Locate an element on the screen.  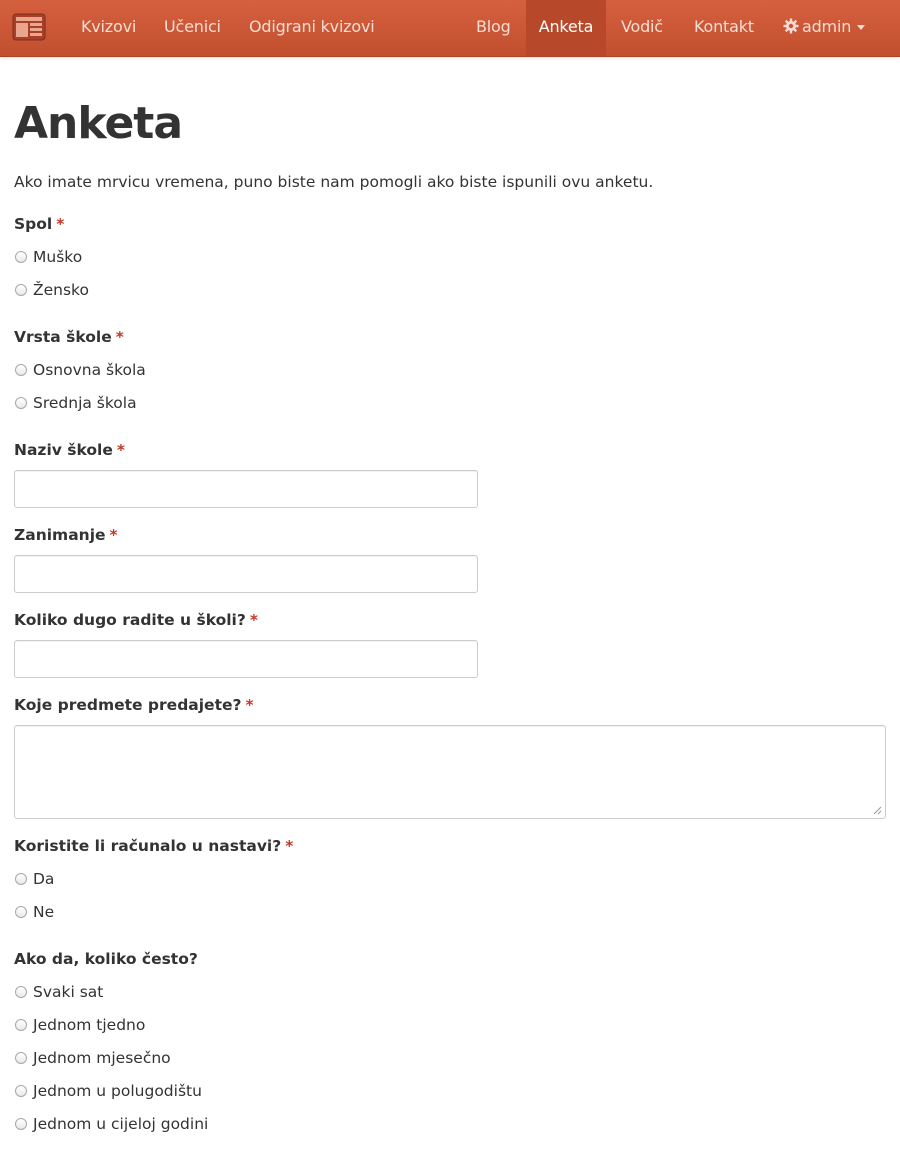
user-name: admin is located at coordinates (827, 26).